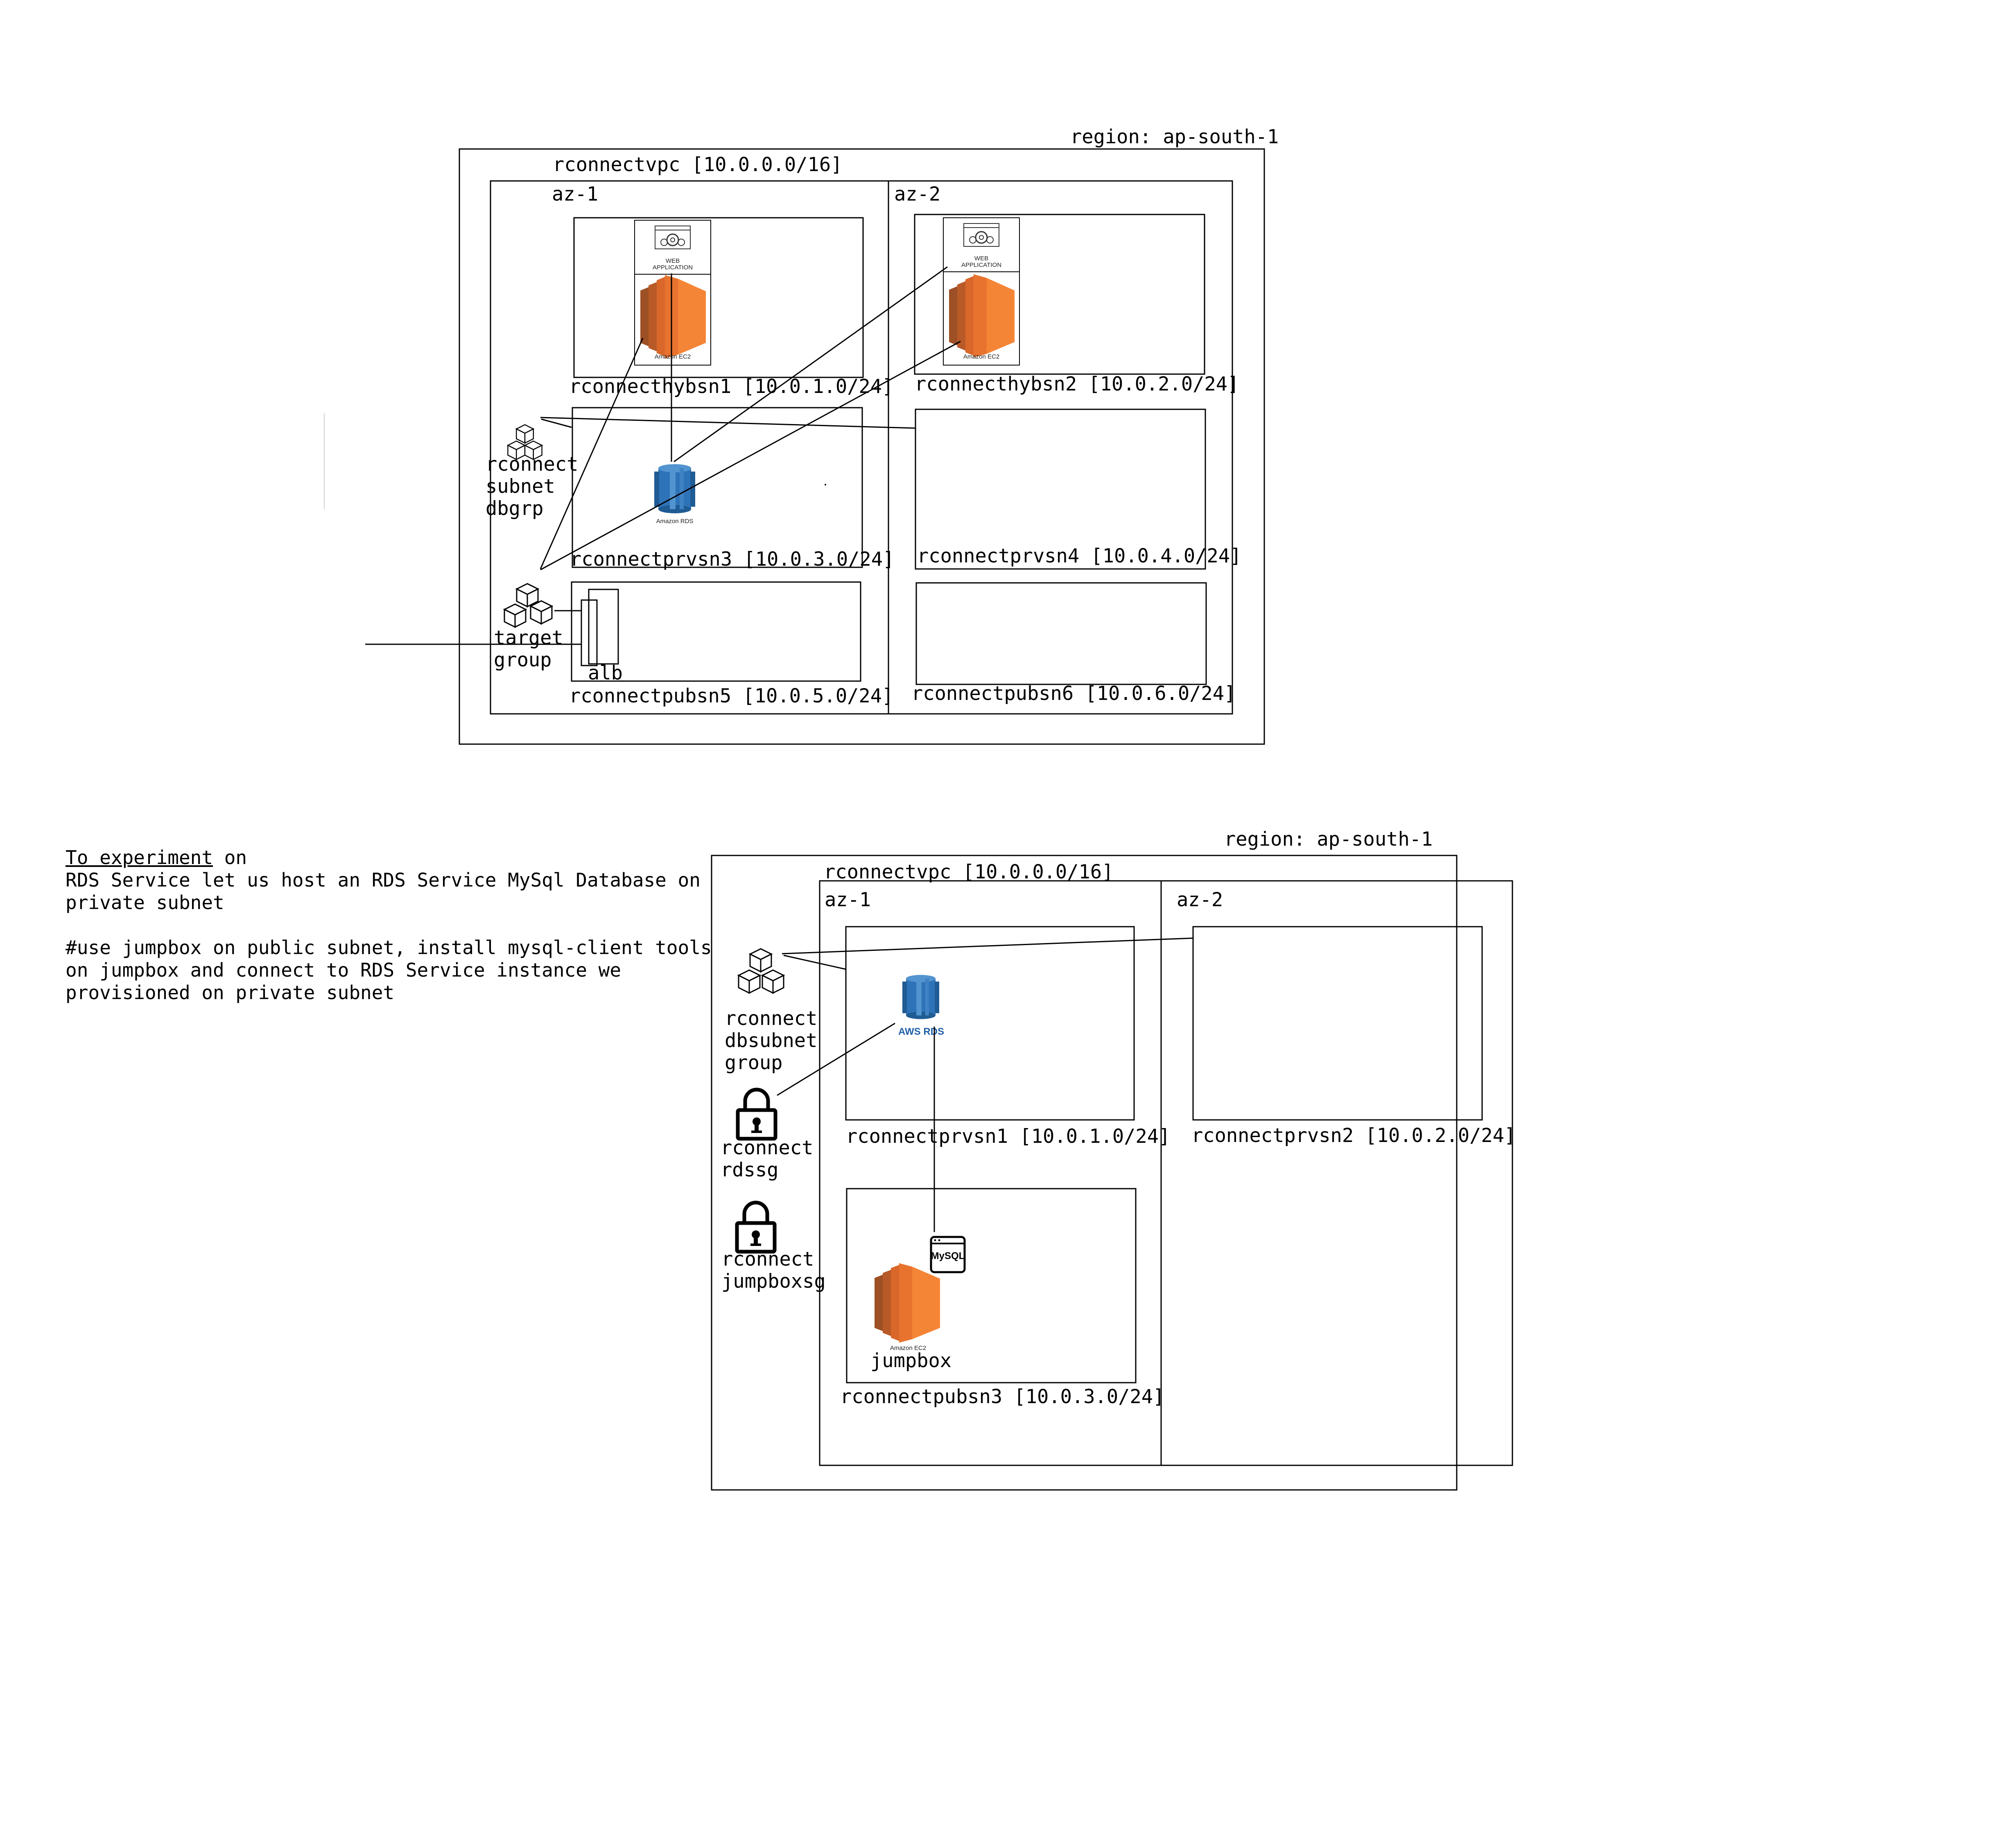  Describe the element at coordinates (528, 605) in the screenshot. I see `d1-targetgroup-icon` at that location.